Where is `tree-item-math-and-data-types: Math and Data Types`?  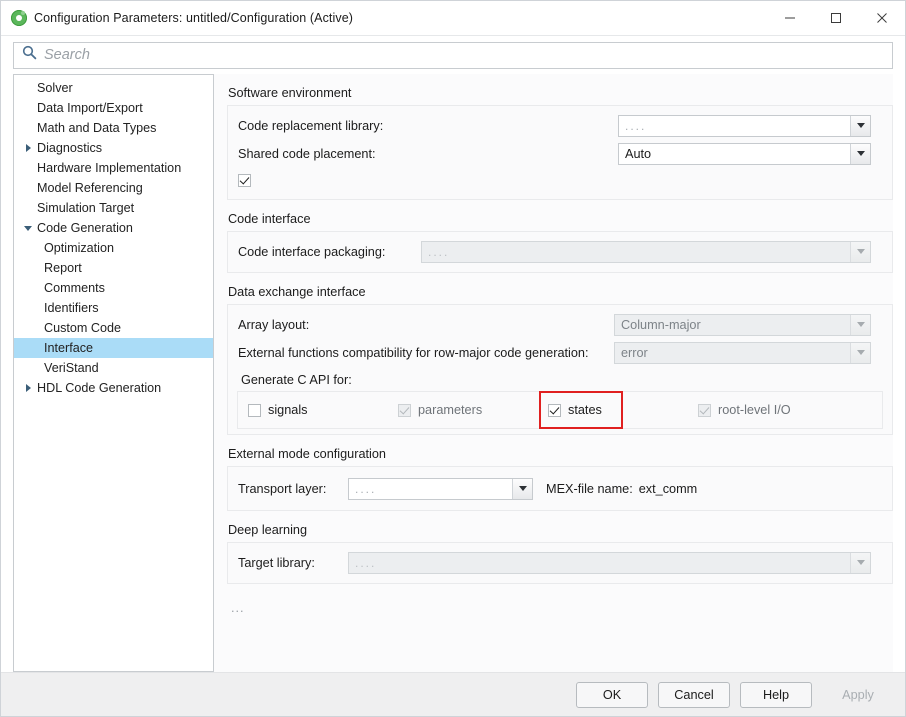 tree-item-math-and-data-types: Math and Data Types is located at coordinates (113, 128).